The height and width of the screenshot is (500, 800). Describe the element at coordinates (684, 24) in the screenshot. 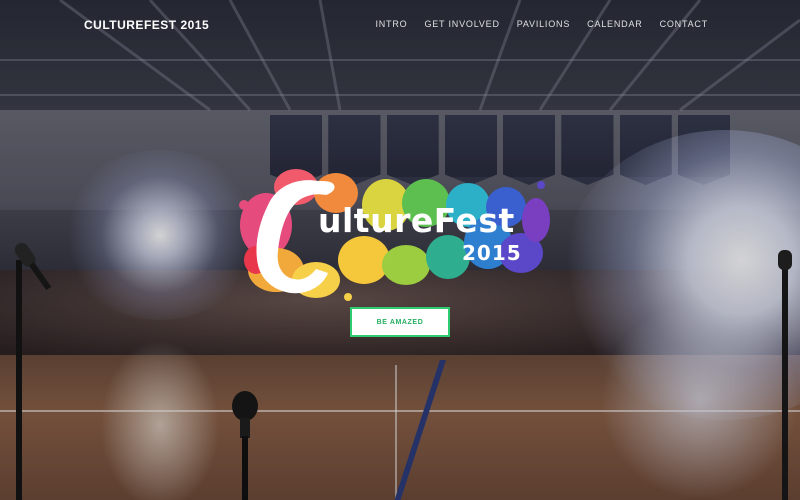

I see `nav-item-contact: CONTACT` at that location.